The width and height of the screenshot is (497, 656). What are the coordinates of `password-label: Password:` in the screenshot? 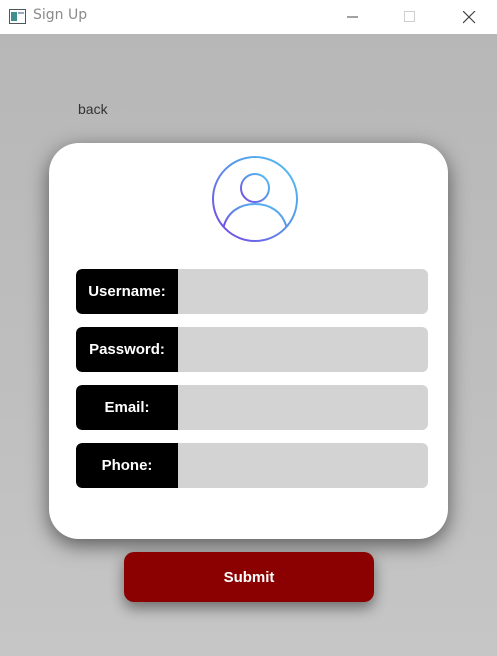 It's located at (127, 349).